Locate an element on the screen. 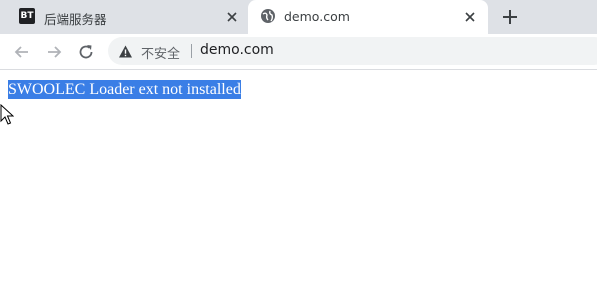  error-message: SWOOLEC Loader ext not installed is located at coordinates (124, 89).